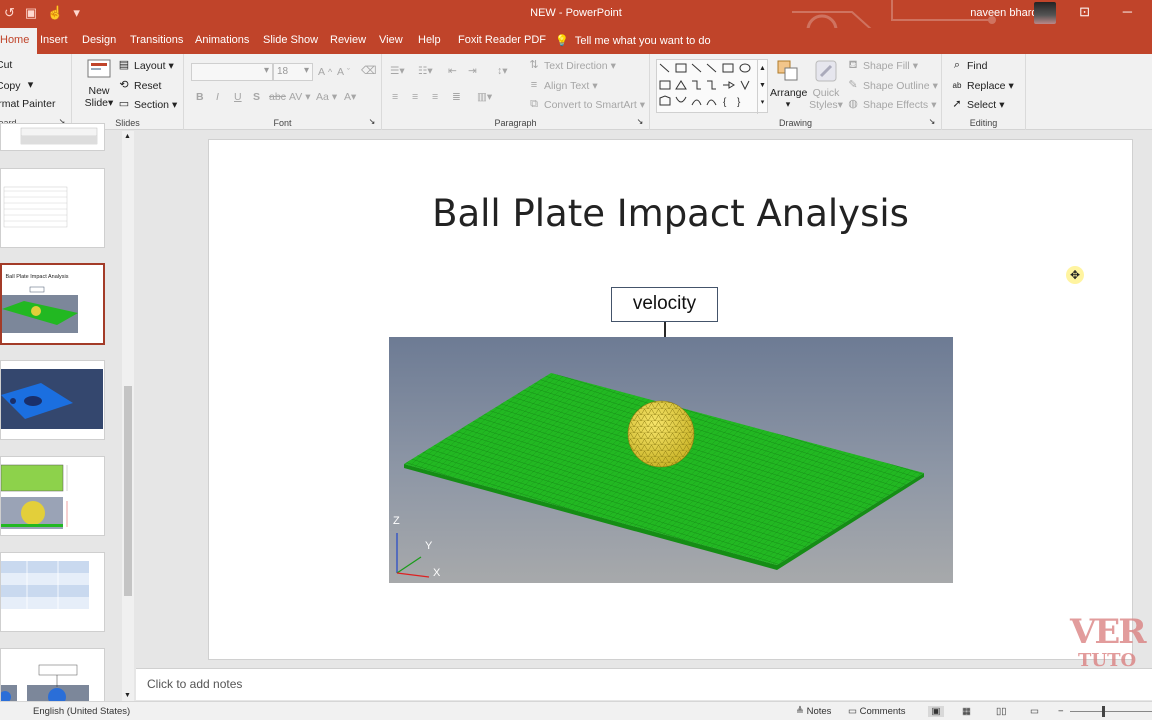  I want to click on smartart-icon: ⧉, so click(534, 104).